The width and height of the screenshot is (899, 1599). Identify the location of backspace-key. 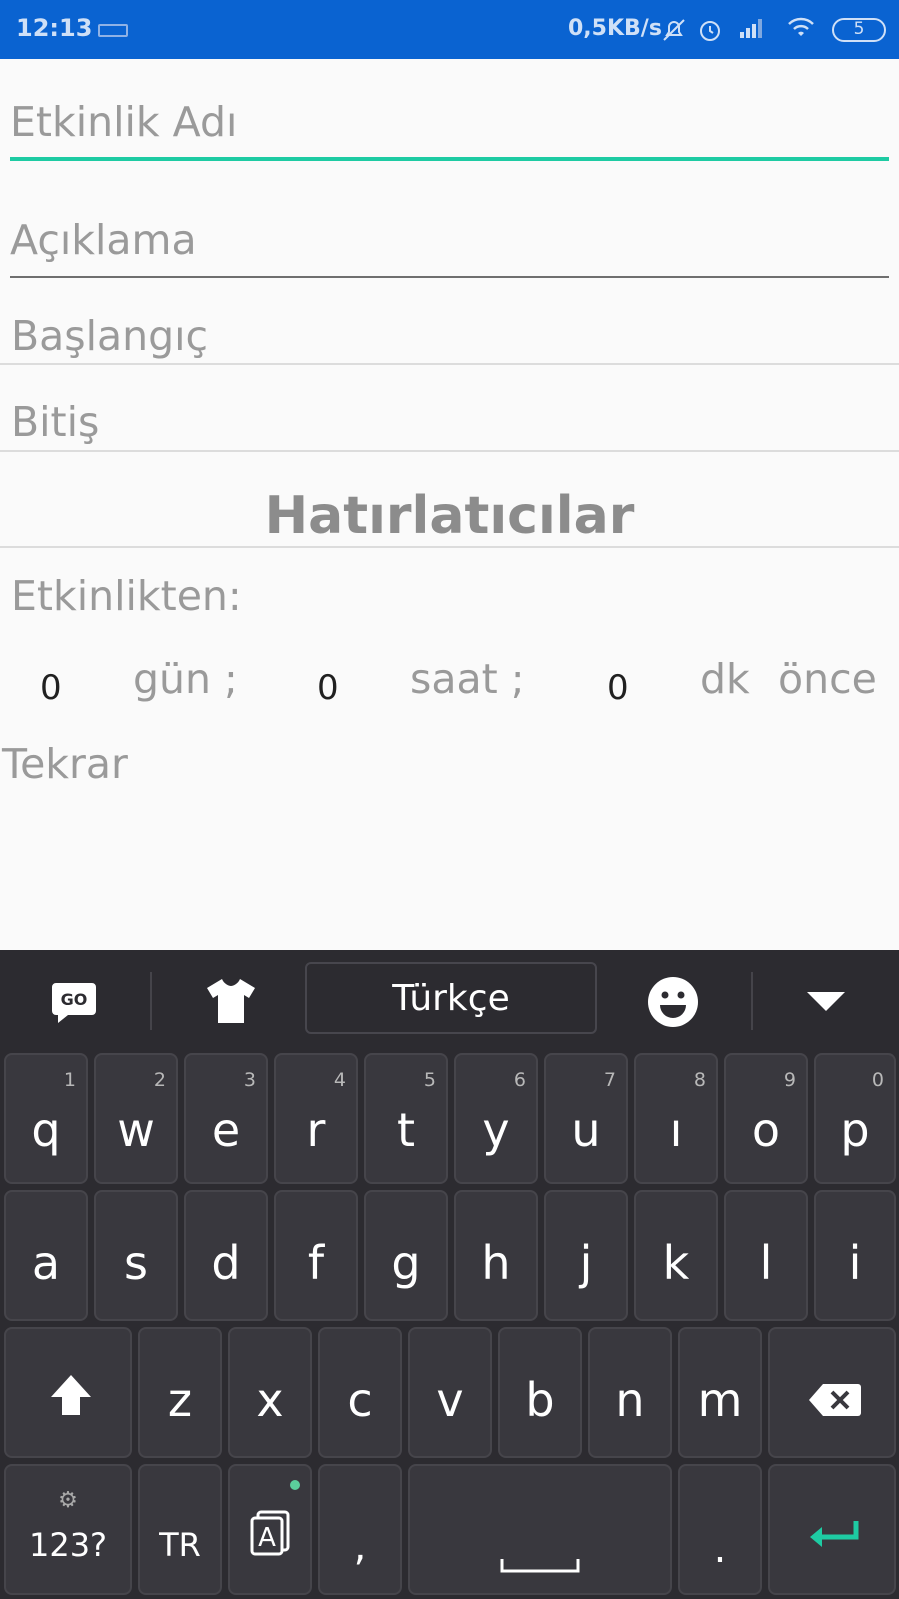
(832, 1392).